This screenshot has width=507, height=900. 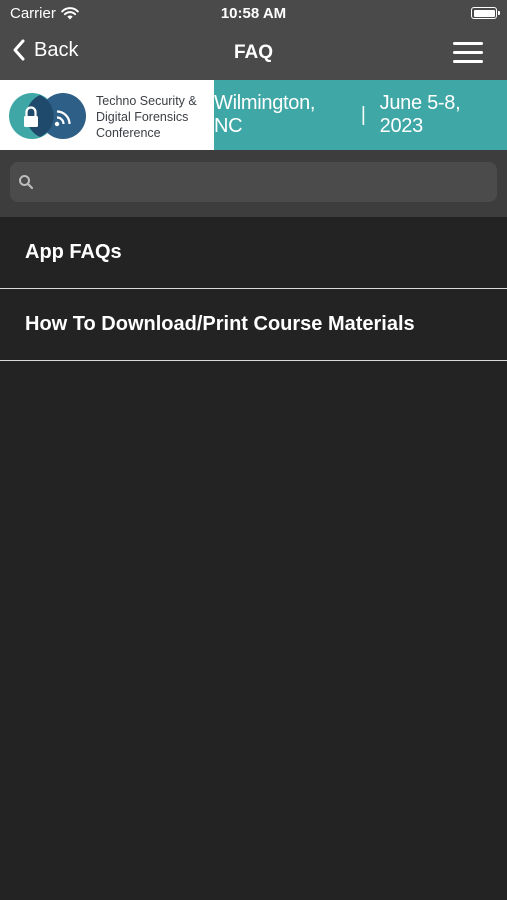 I want to click on conference-logo-icon, so click(x=47, y=116).